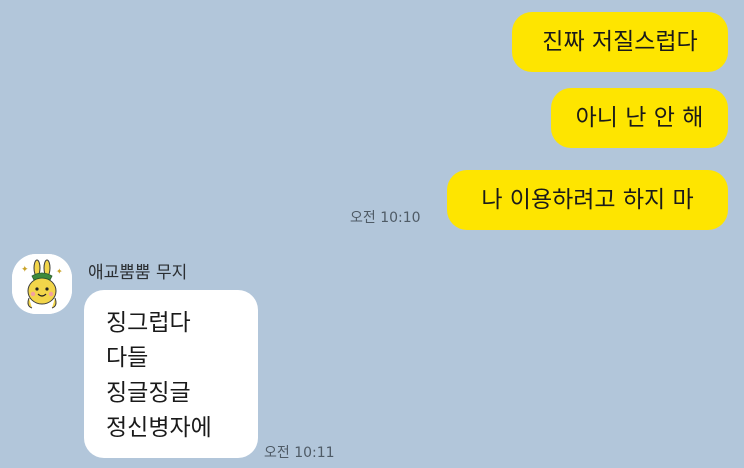 Image resolution: width=744 pixels, height=468 pixels. I want to click on incoming-line-4: 정신병자에, so click(159, 428).